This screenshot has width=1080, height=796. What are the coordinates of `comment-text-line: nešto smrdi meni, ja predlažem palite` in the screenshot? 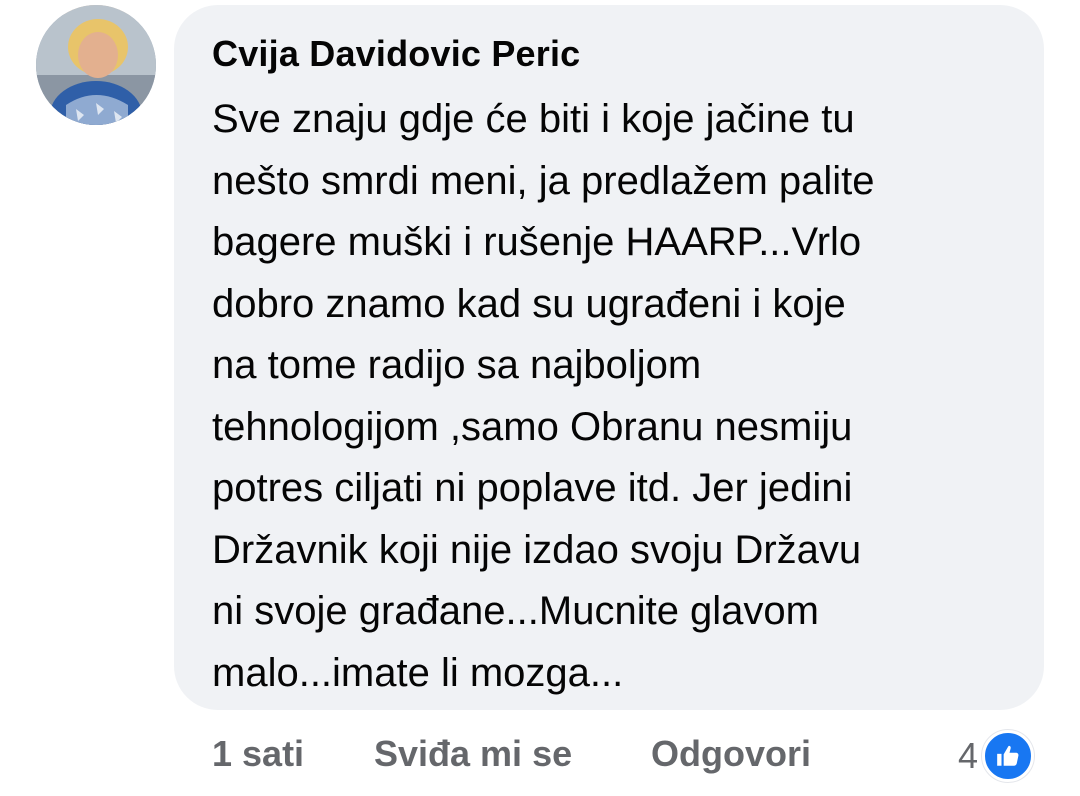 It's located at (543, 180).